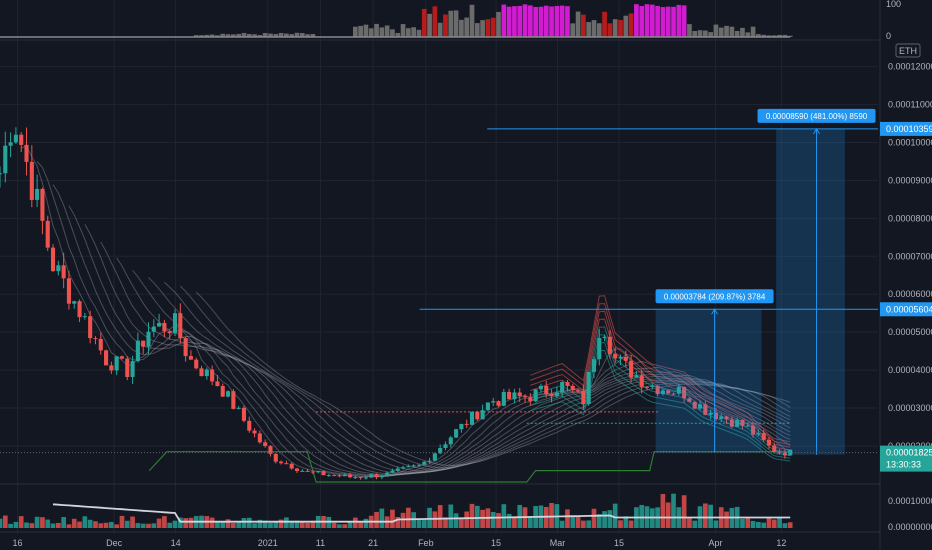 The height and width of the screenshot is (550, 932). I want to click on price-axis-tick: 0.00012000, so click(910, 67).